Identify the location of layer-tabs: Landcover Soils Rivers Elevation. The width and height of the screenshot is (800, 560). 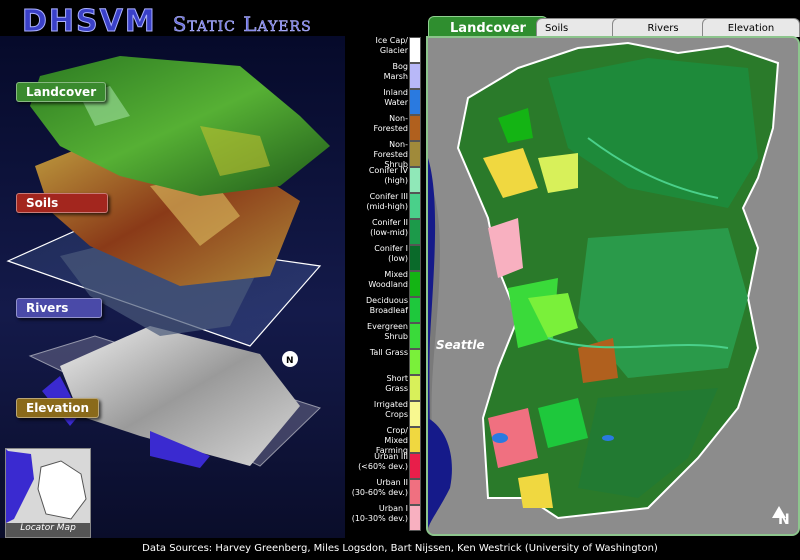
(613, 27).